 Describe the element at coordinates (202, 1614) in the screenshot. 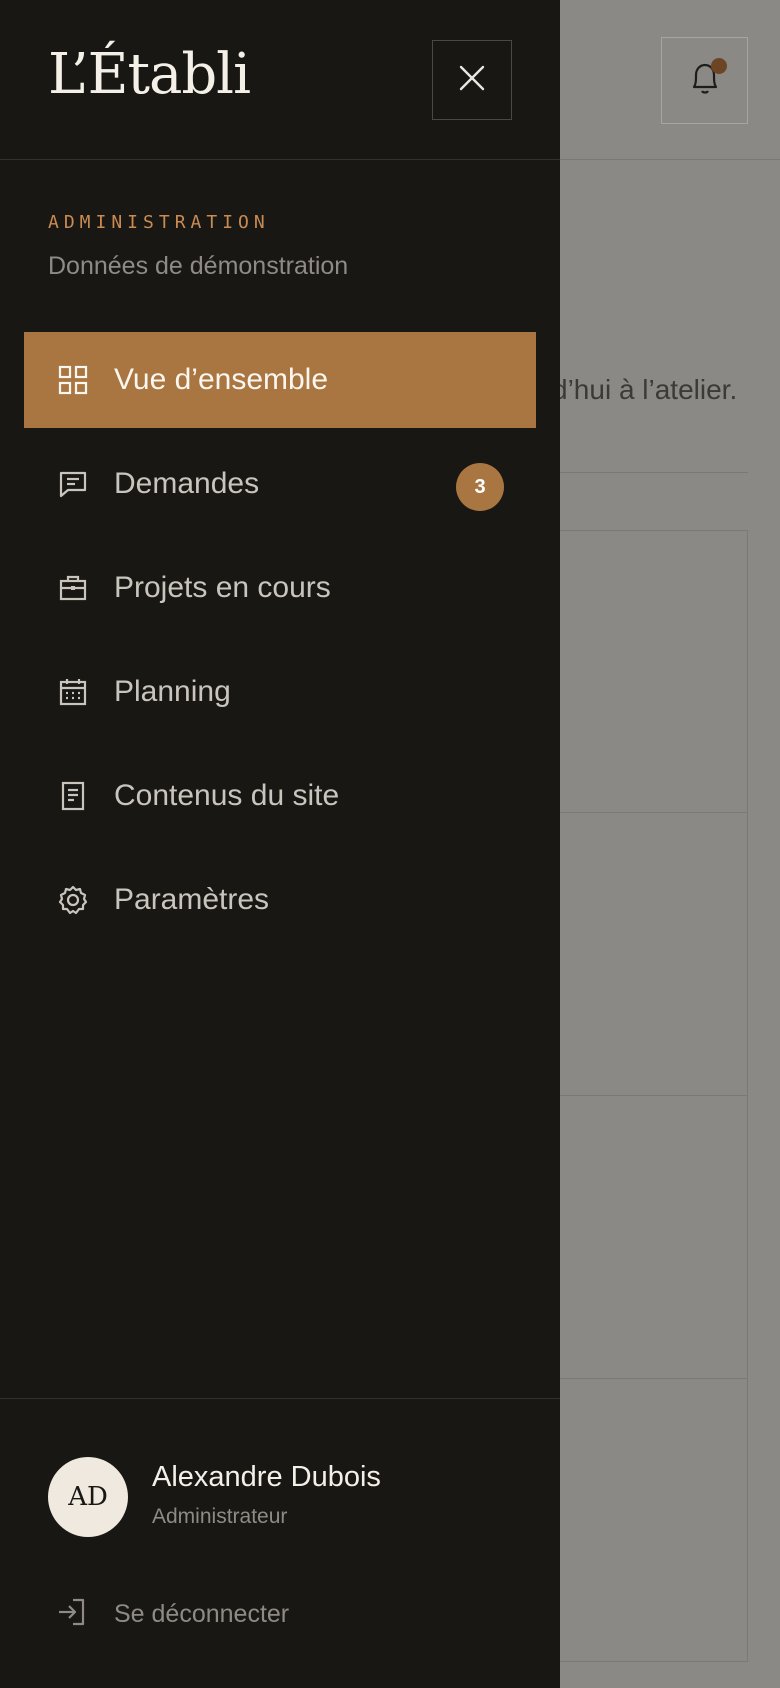

I see `logout-label: Se déconnecter` at that location.